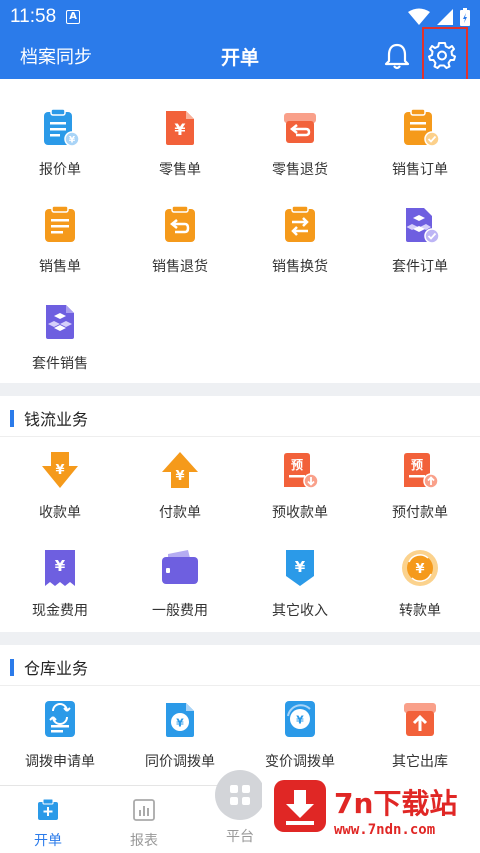 The height and width of the screenshot is (853, 480). I want to click on item-label: 销售单, so click(60, 267).